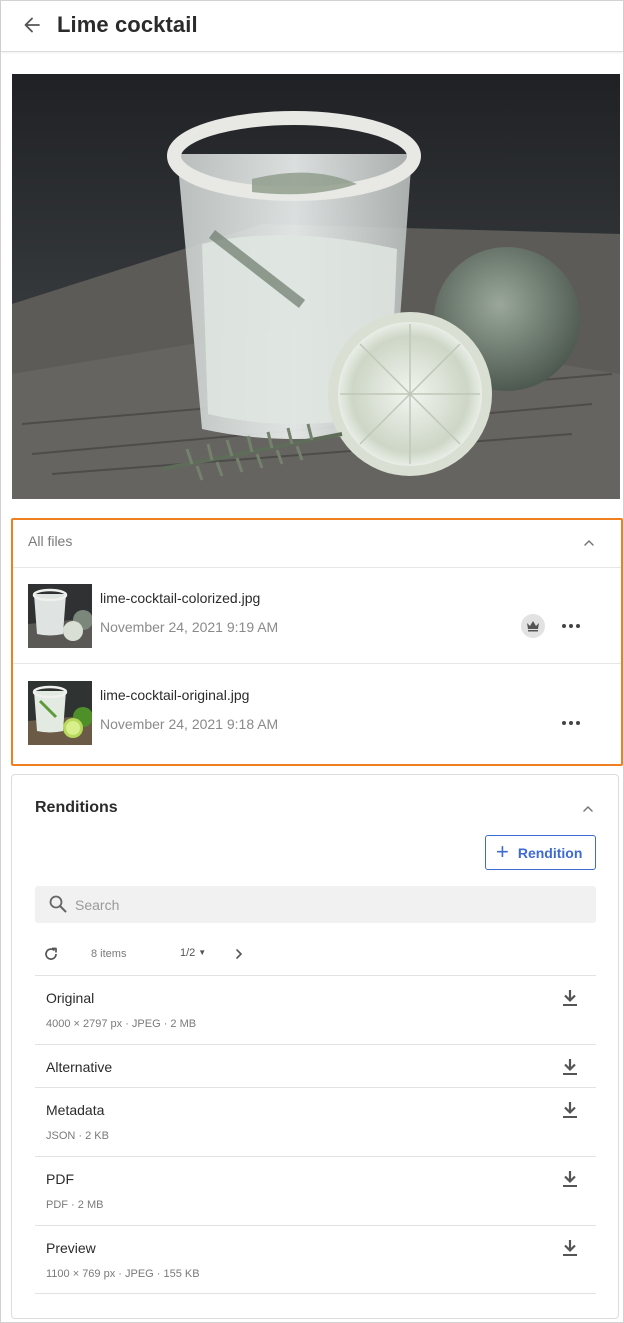 The image size is (624, 1323). I want to click on rendition-name: Alternative, so click(79, 1067).